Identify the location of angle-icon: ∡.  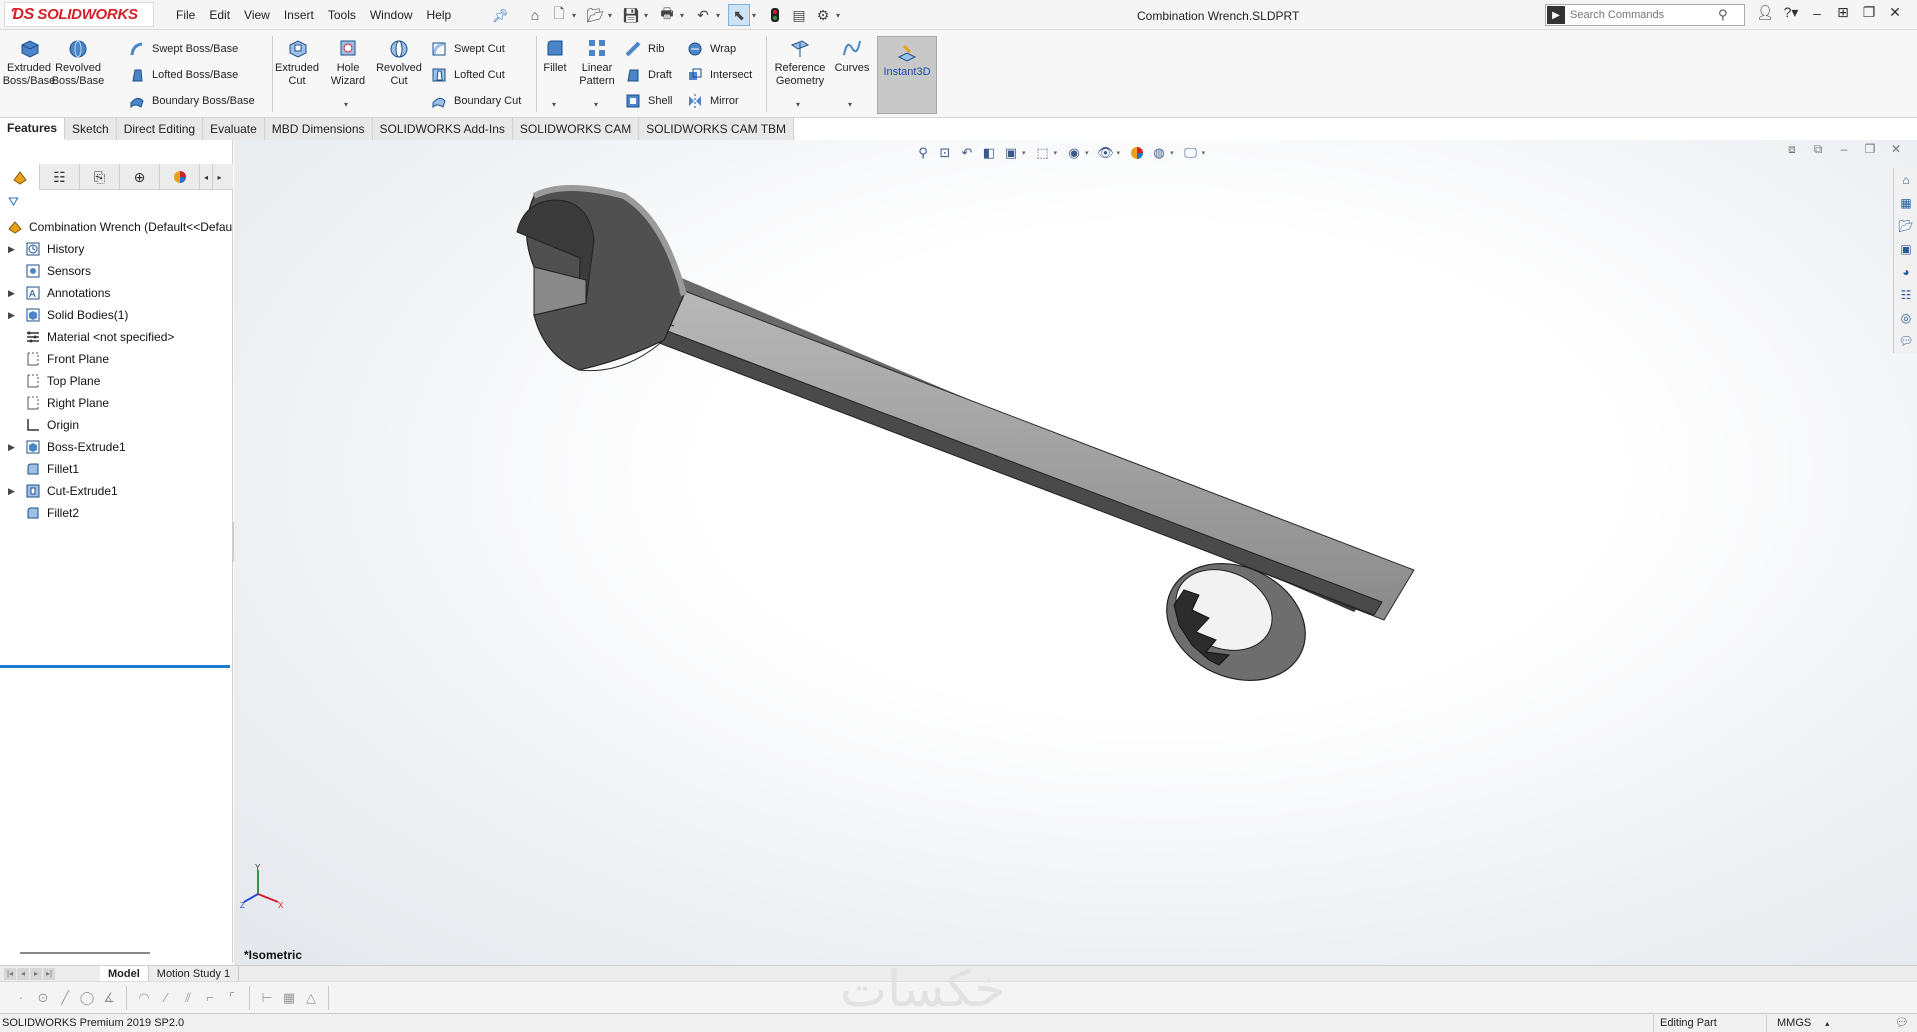
(109, 998).